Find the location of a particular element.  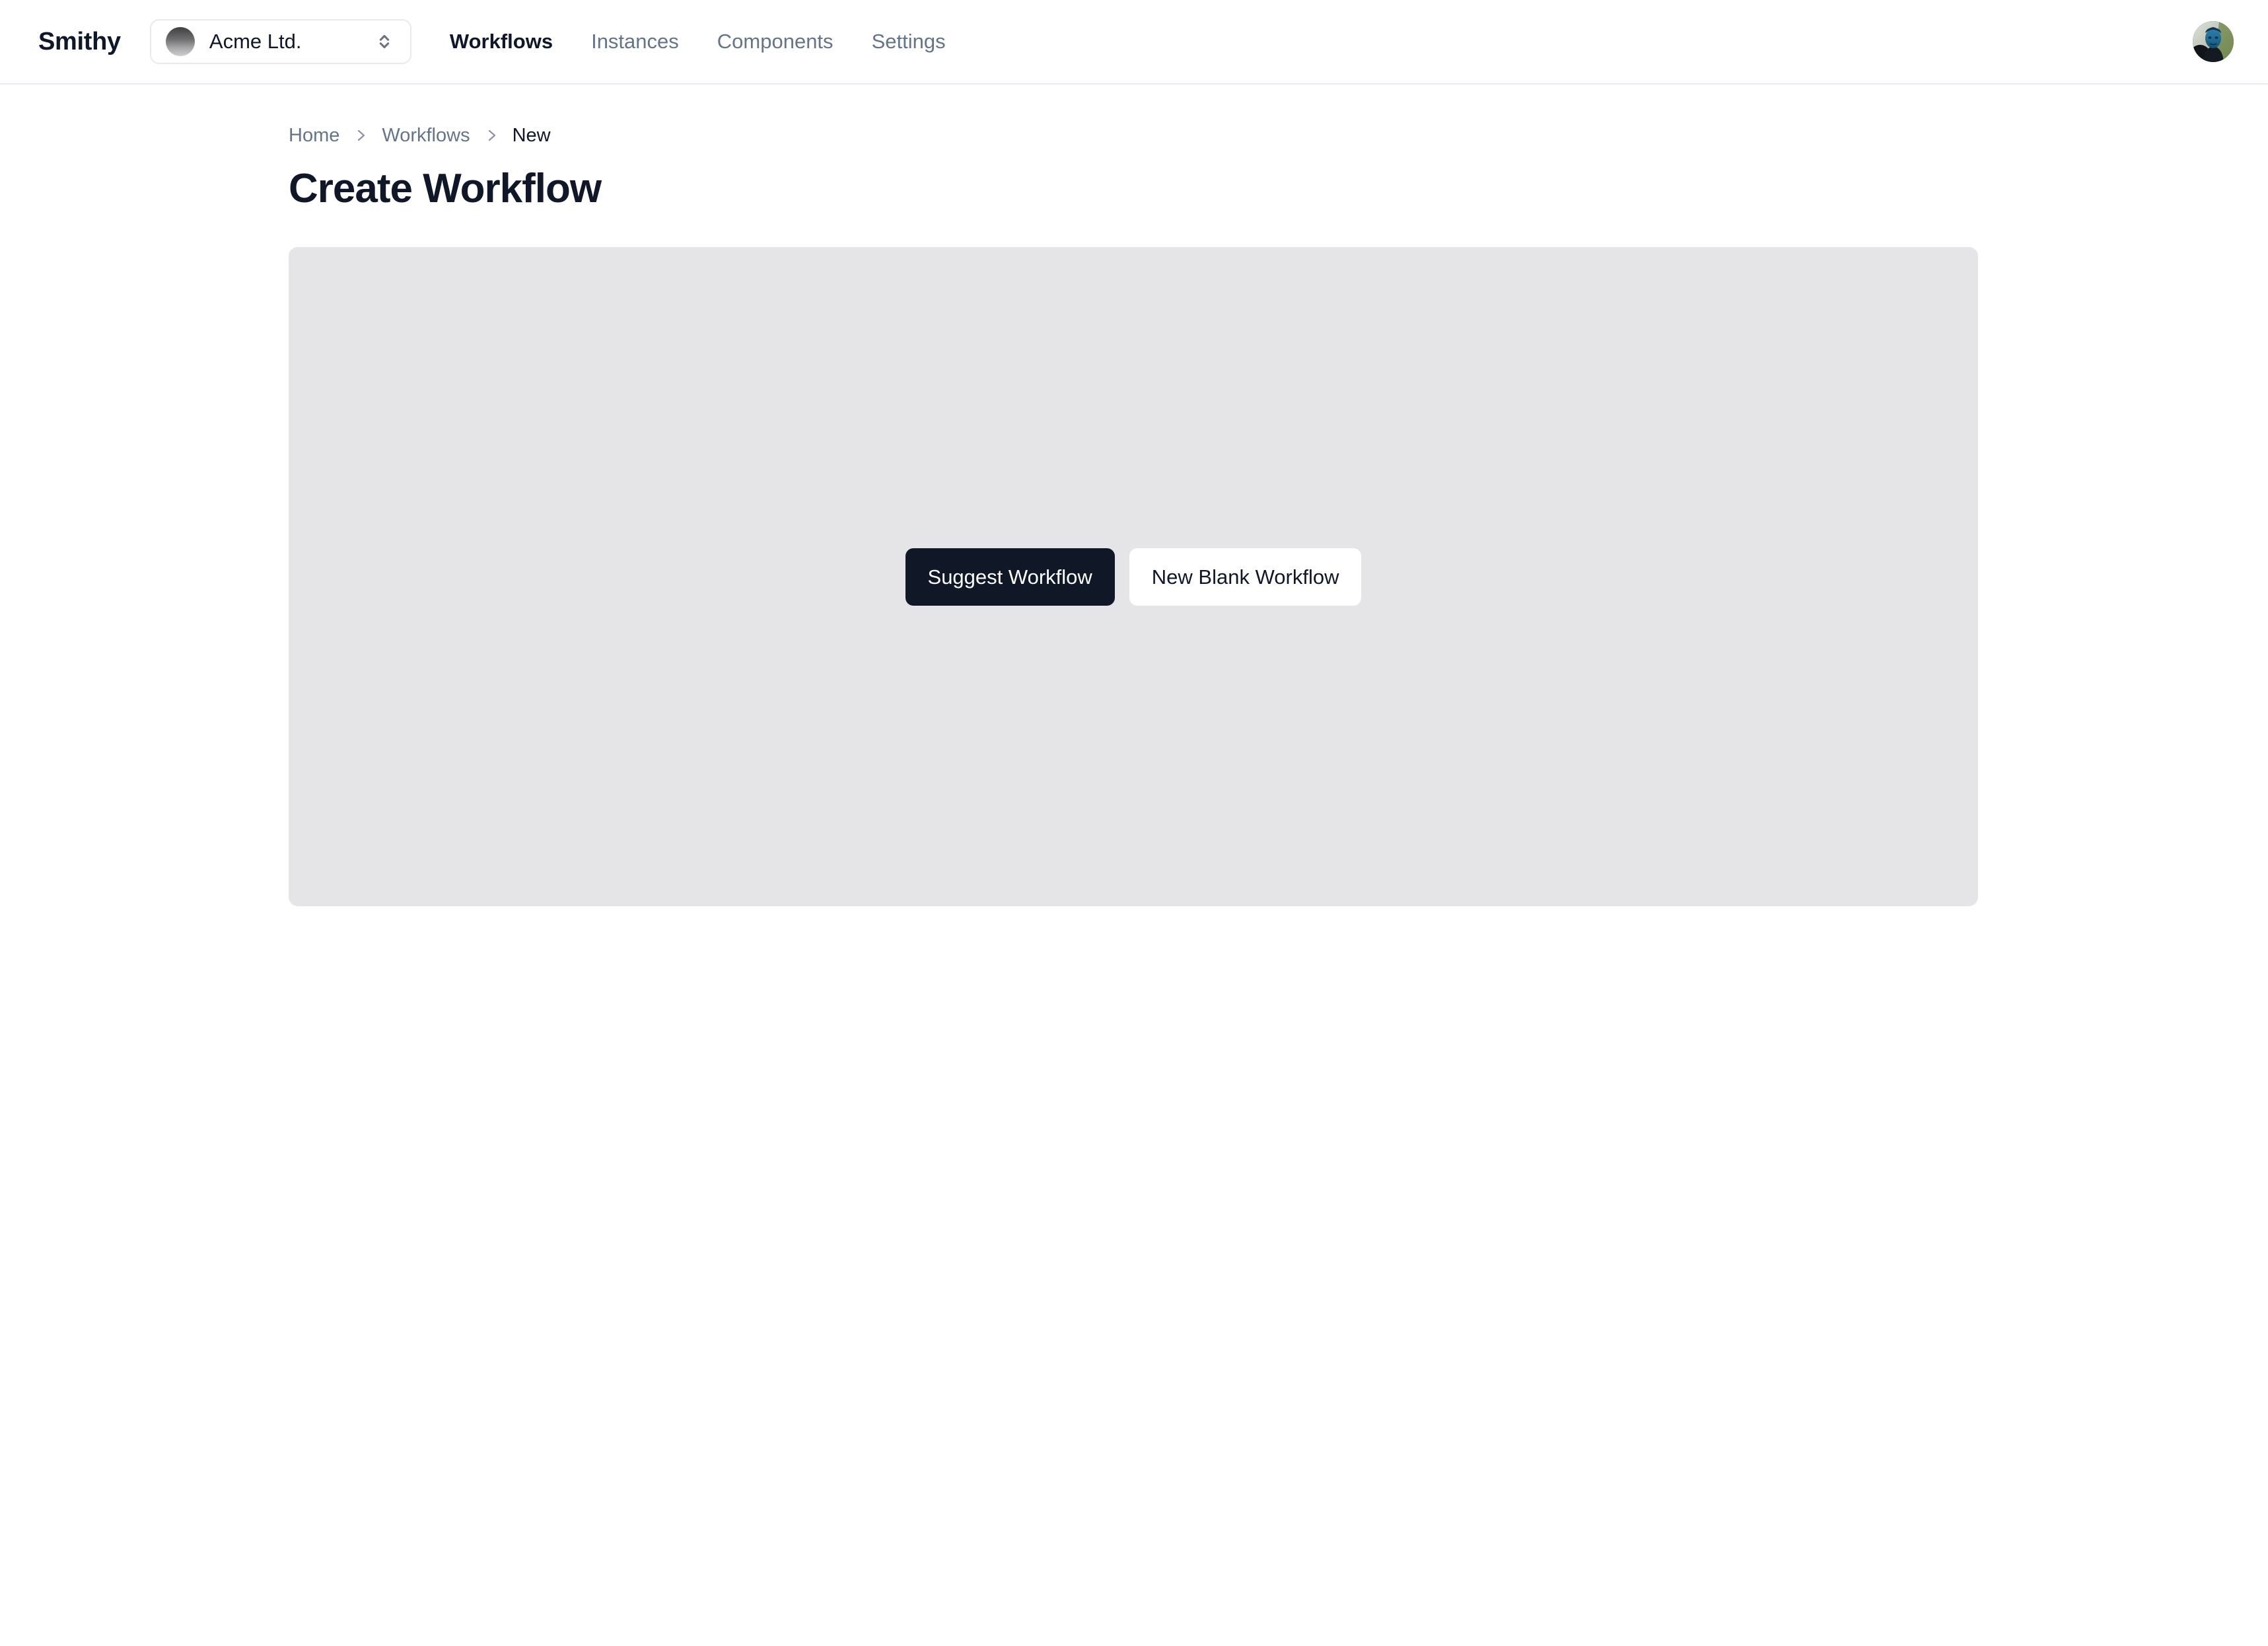

main-navigation: Workflows Instances Components Settings is located at coordinates (698, 41).